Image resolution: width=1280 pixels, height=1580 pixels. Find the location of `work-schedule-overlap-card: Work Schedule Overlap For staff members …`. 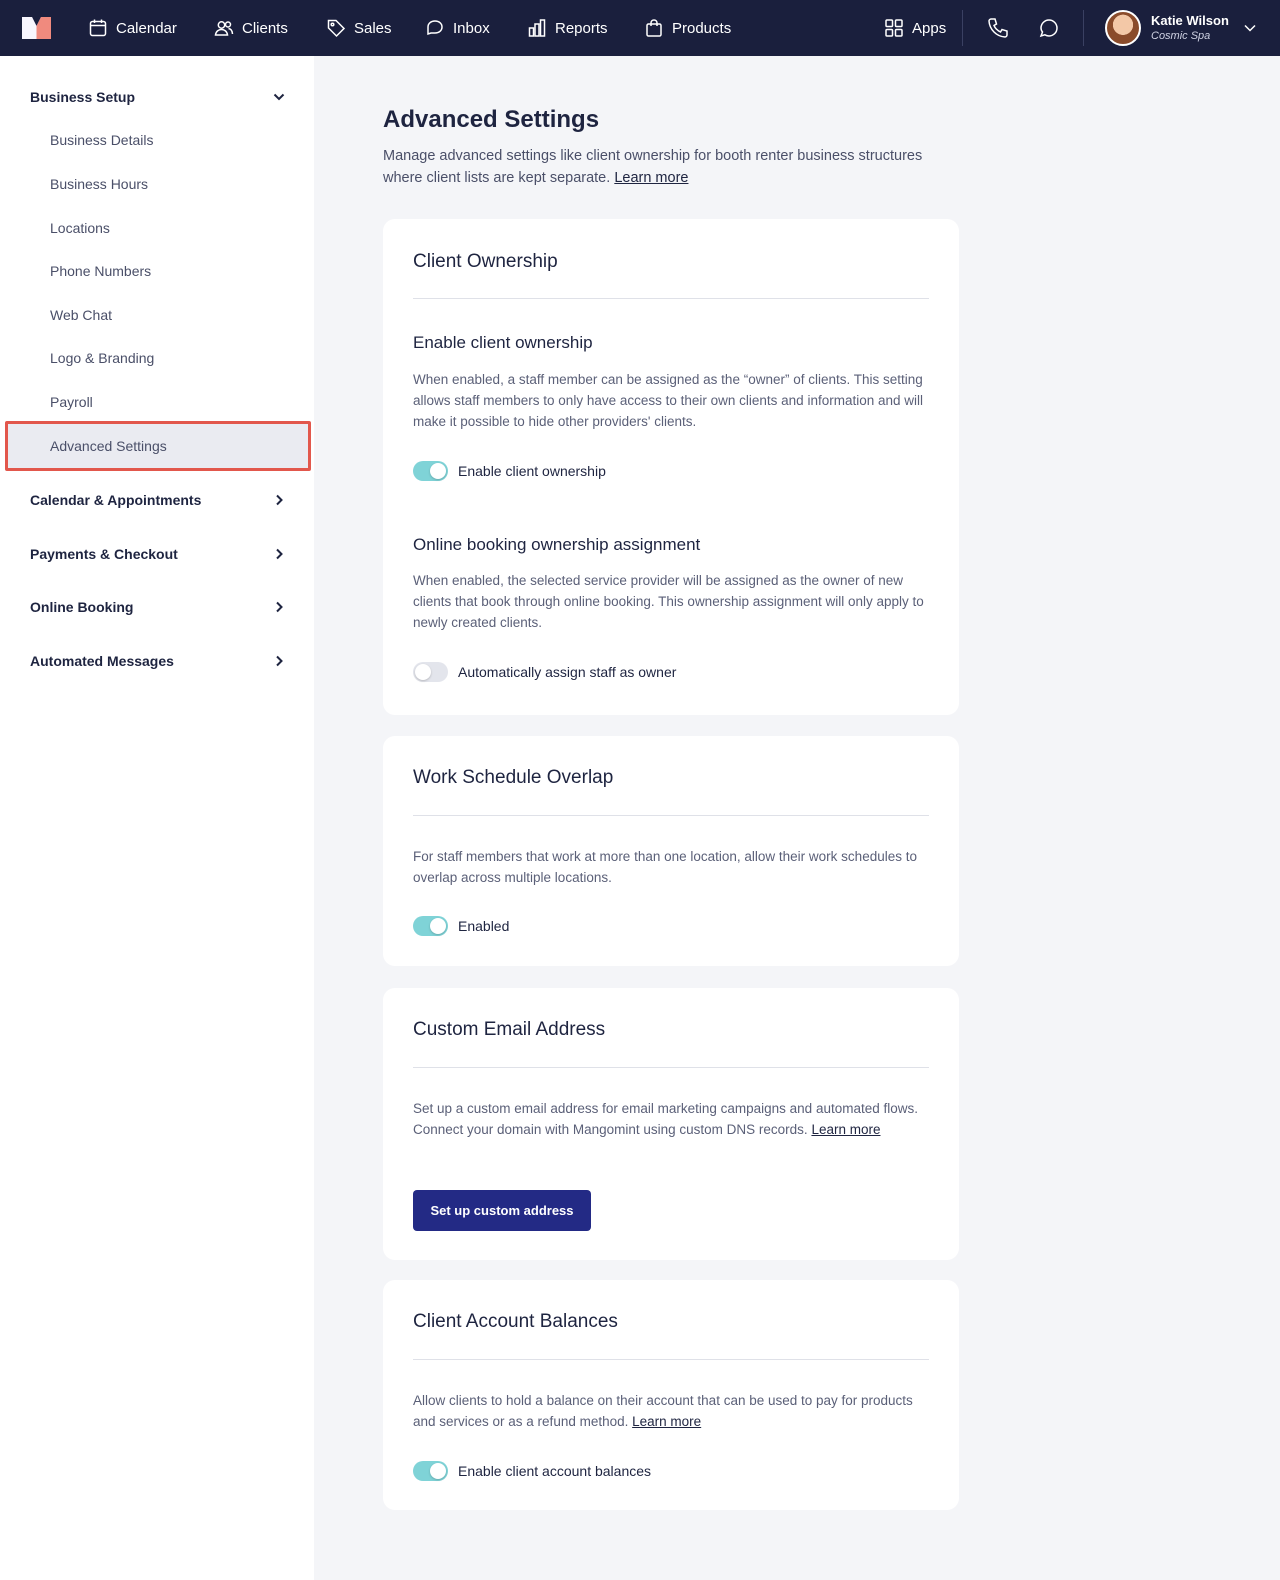

work-schedule-overlap-card: Work Schedule Overlap For staff members … is located at coordinates (671, 851).